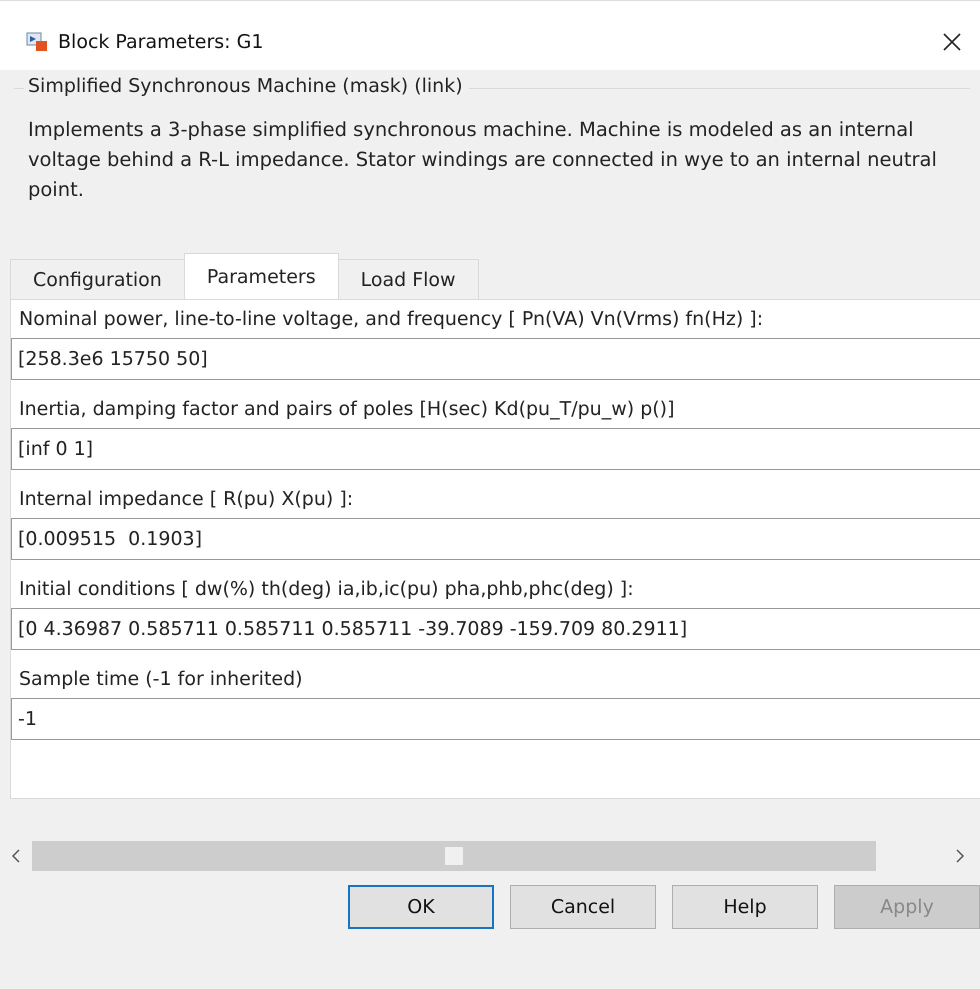  I want to click on parameter-field: [inf 0 1], so click(495, 449).